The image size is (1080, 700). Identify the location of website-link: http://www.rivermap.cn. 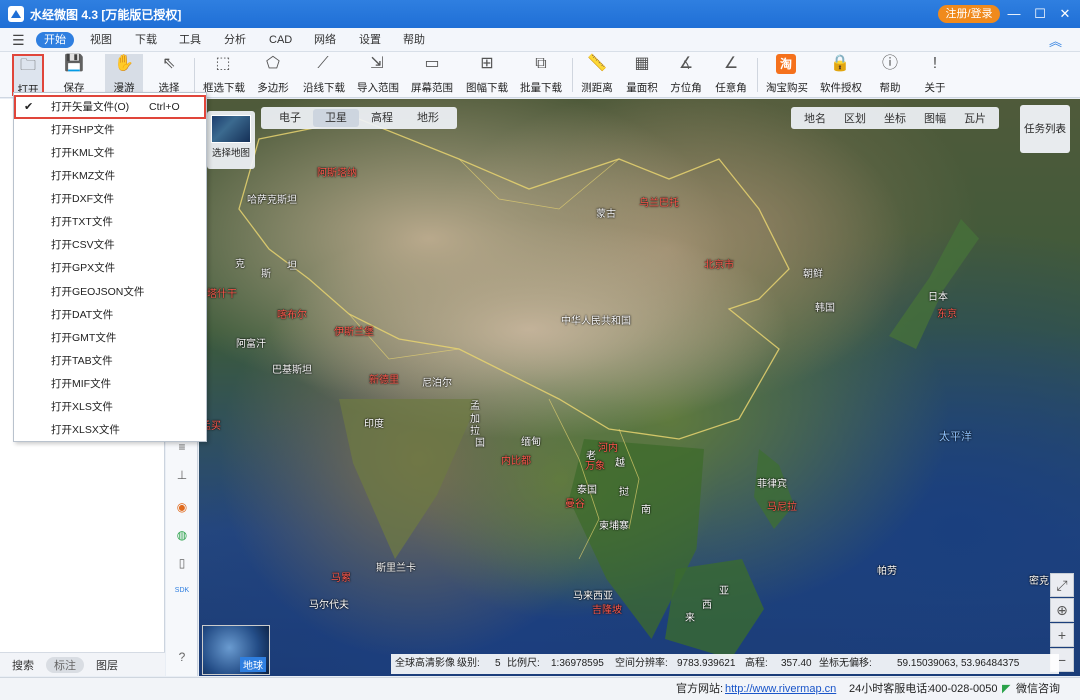
(780, 689).